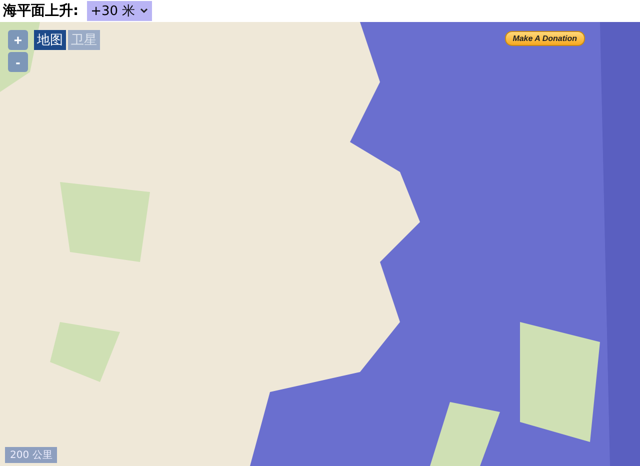 This screenshot has width=640, height=466. Describe the element at coordinates (544, 38) in the screenshot. I see `donation-button: Make A Donation` at that location.